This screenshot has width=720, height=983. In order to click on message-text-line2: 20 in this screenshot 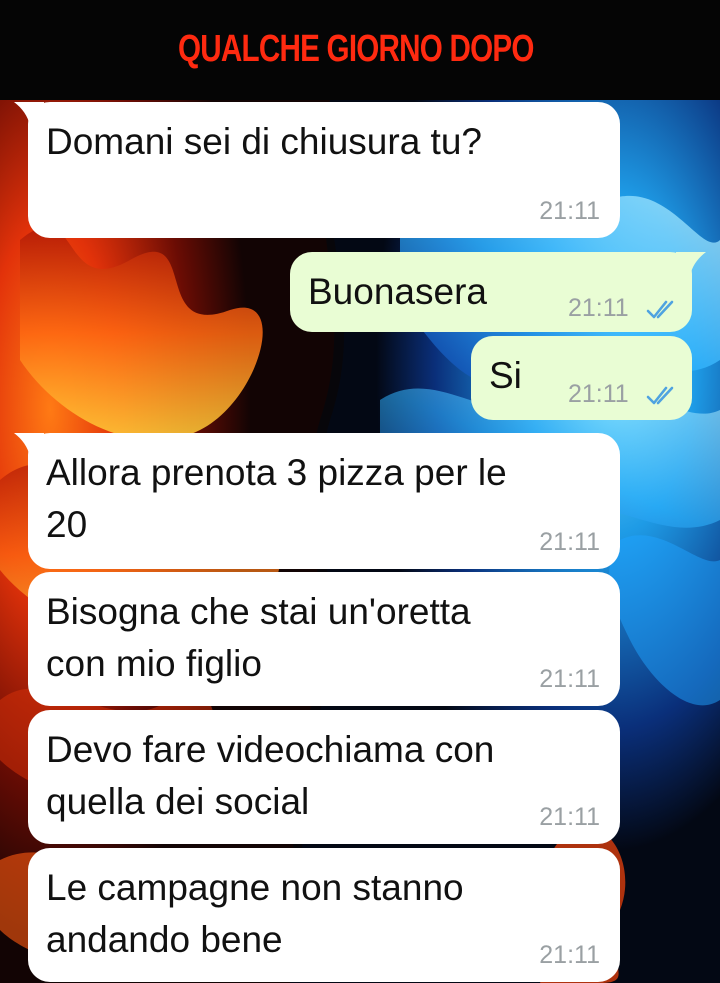, I will do `click(67, 524)`.